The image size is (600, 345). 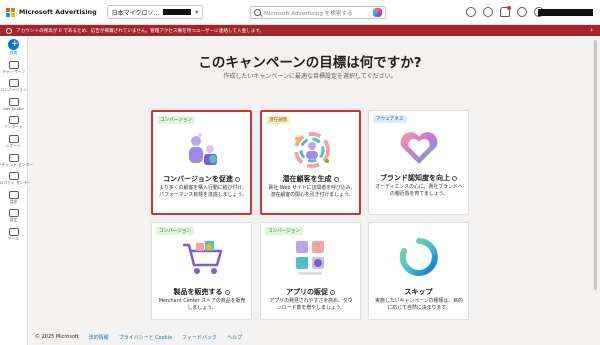 I want to click on card-badge: アウェアネス, so click(x=390, y=119).